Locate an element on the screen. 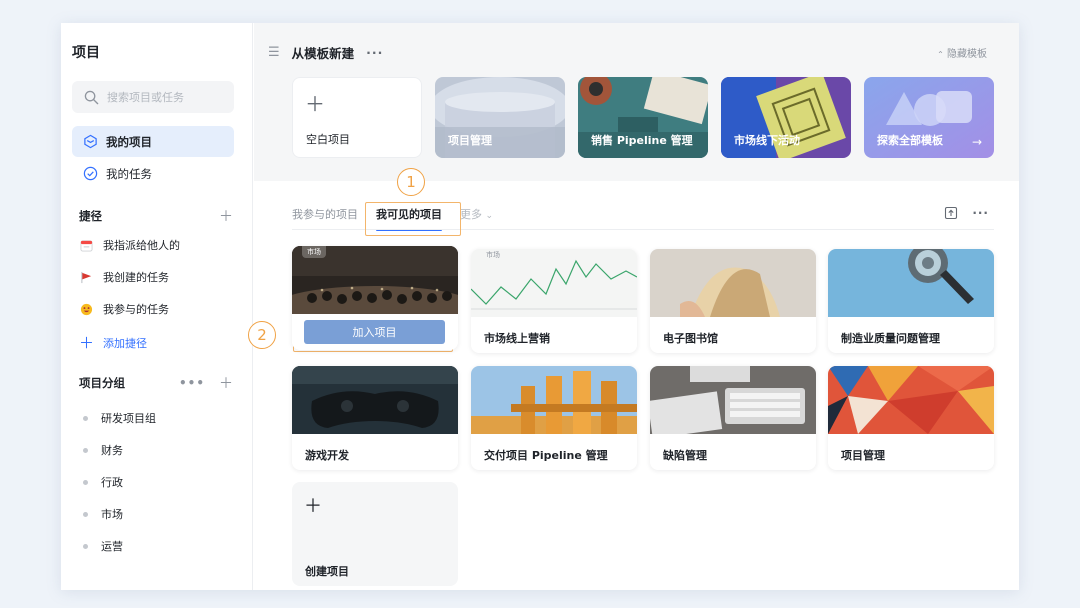  group-item: 运营 is located at coordinates (103, 546).